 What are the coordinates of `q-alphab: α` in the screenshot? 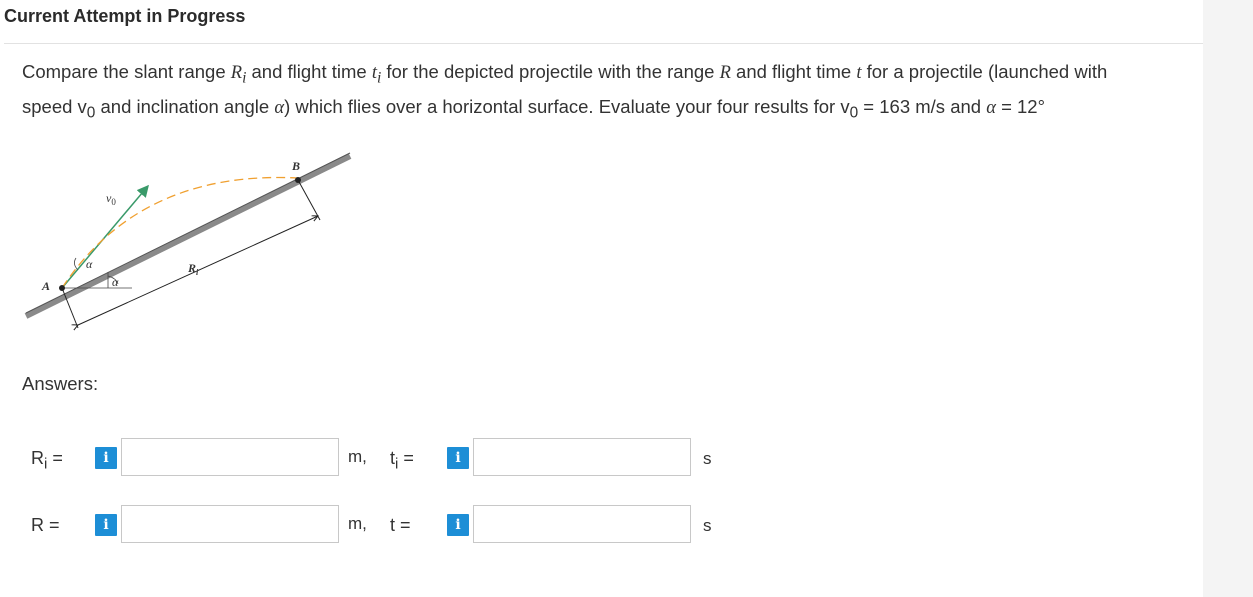 It's located at (991, 107).